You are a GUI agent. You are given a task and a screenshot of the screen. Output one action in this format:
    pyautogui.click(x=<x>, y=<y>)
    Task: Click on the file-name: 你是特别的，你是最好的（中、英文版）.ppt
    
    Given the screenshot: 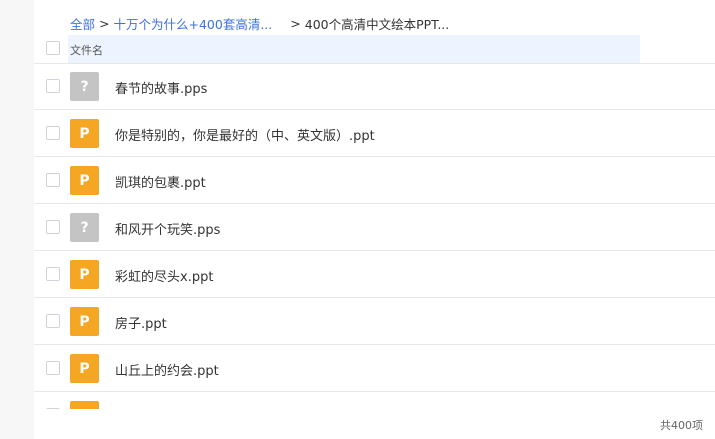 What is the action you would take?
    pyautogui.click(x=245, y=134)
    